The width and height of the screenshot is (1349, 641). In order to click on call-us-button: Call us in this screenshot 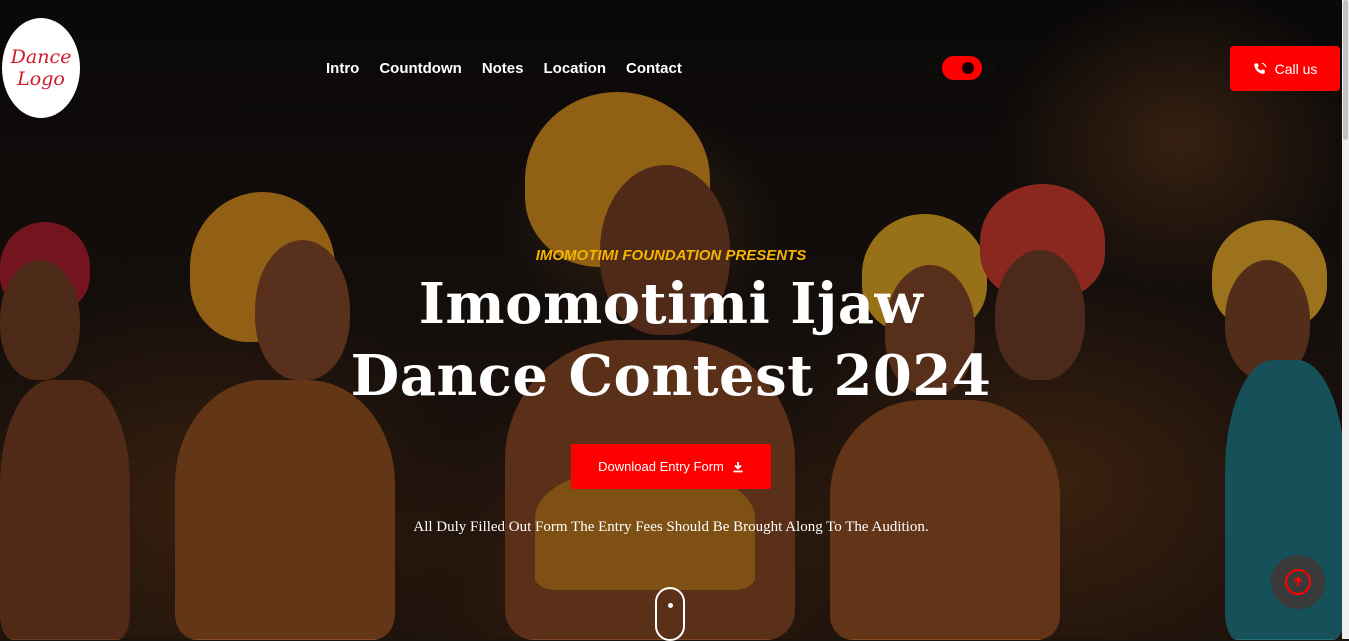, I will do `click(1285, 68)`.